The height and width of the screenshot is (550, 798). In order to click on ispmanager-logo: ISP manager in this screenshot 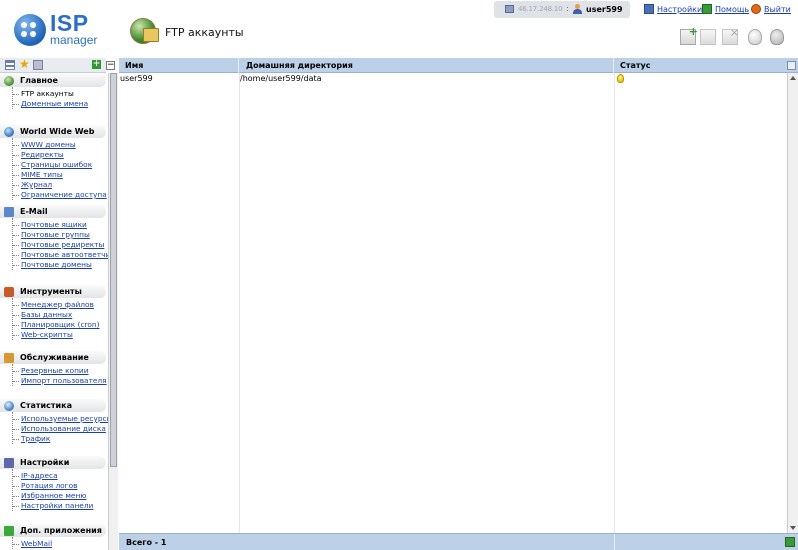, I will do `click(59, 29)`.